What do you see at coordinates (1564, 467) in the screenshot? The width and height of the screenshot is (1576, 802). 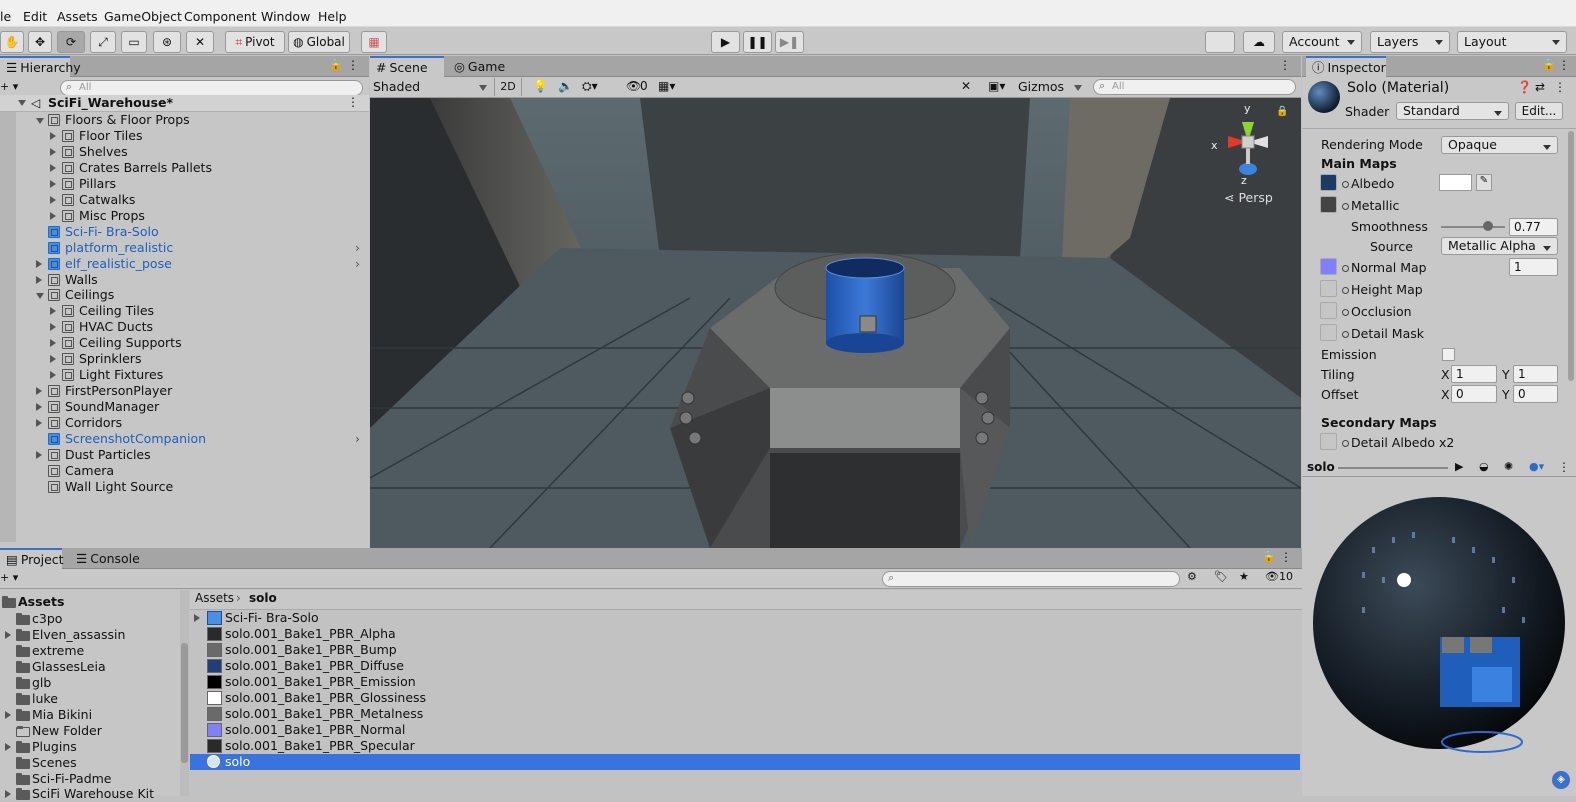 I see `preview-kebab-icon: ⋮` at bounding box center [1564, 467].